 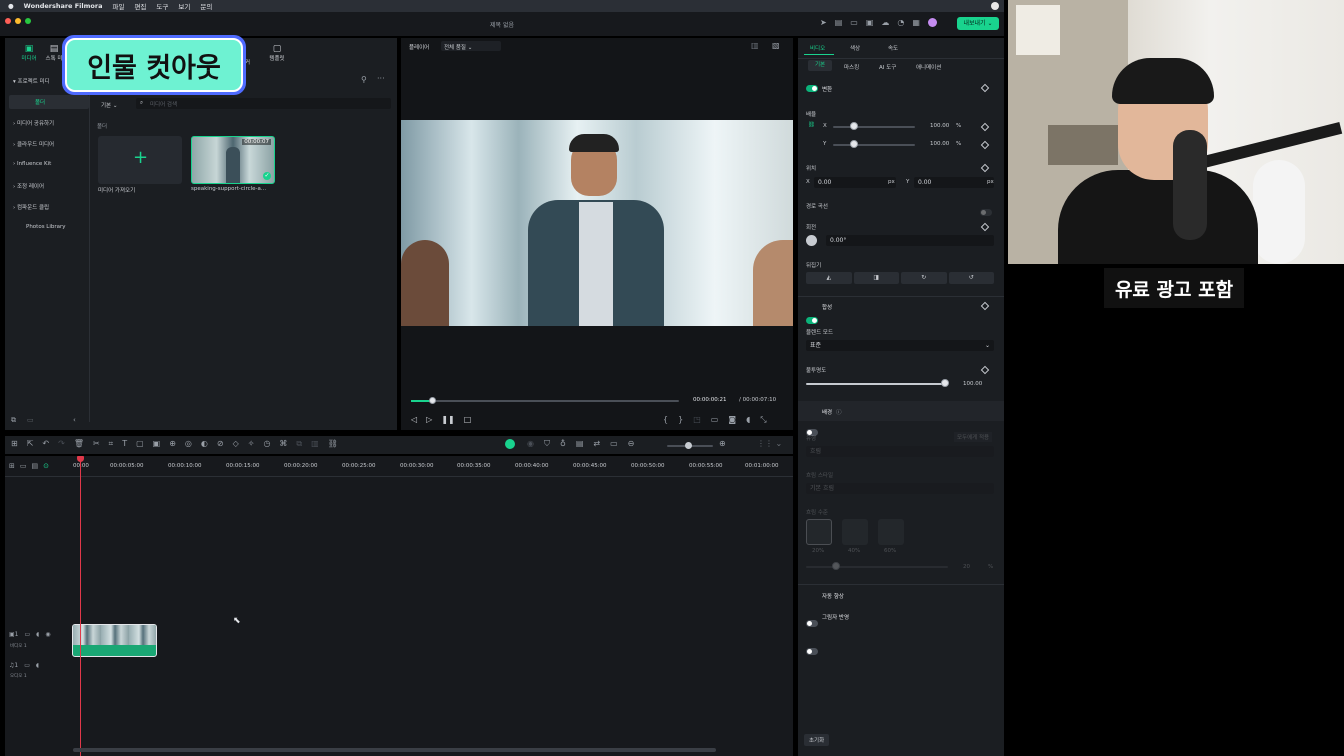 I want to click on zoom-handle, so click(x=688, y=445).